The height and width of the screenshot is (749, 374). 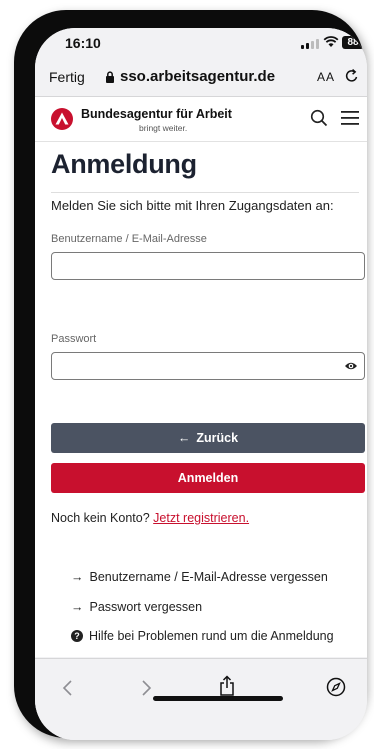 I want to click on wifi-icon, so click(x=331, y=41).